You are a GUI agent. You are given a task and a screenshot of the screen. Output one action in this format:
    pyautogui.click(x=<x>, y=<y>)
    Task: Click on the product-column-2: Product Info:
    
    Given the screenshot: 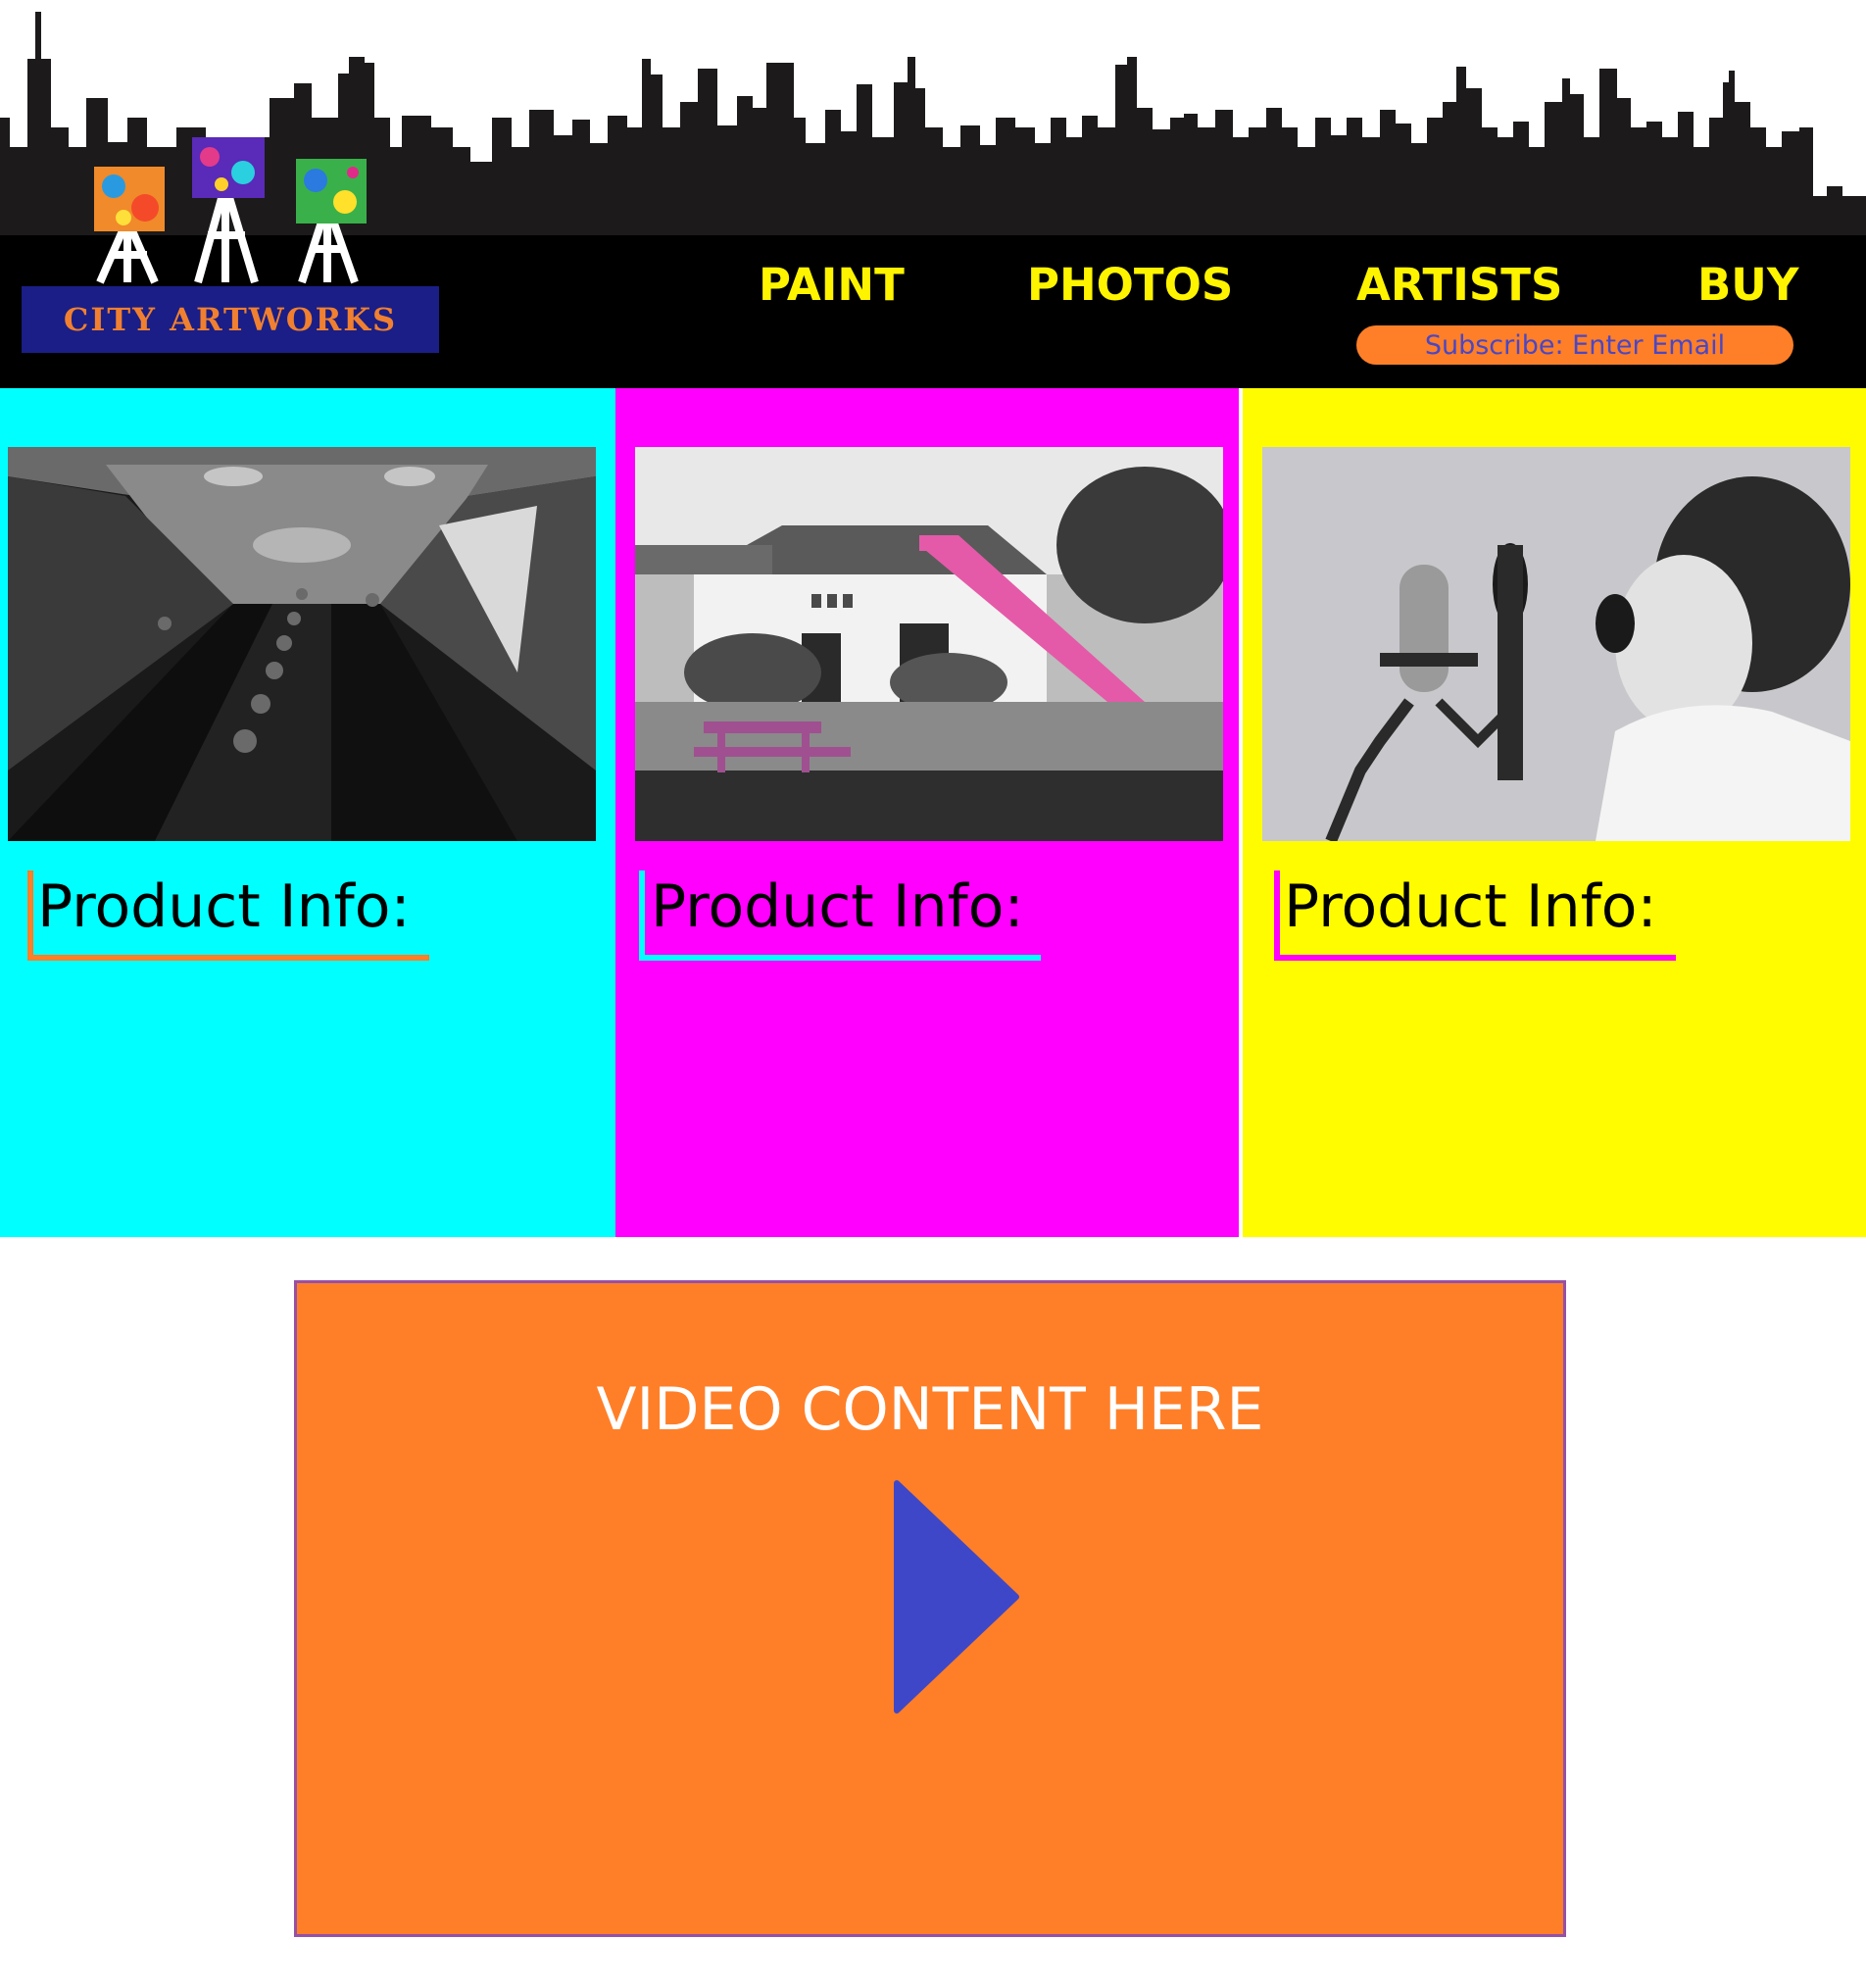 What is the action you would take?
    pyautogui.click(x=927, y=812)
    